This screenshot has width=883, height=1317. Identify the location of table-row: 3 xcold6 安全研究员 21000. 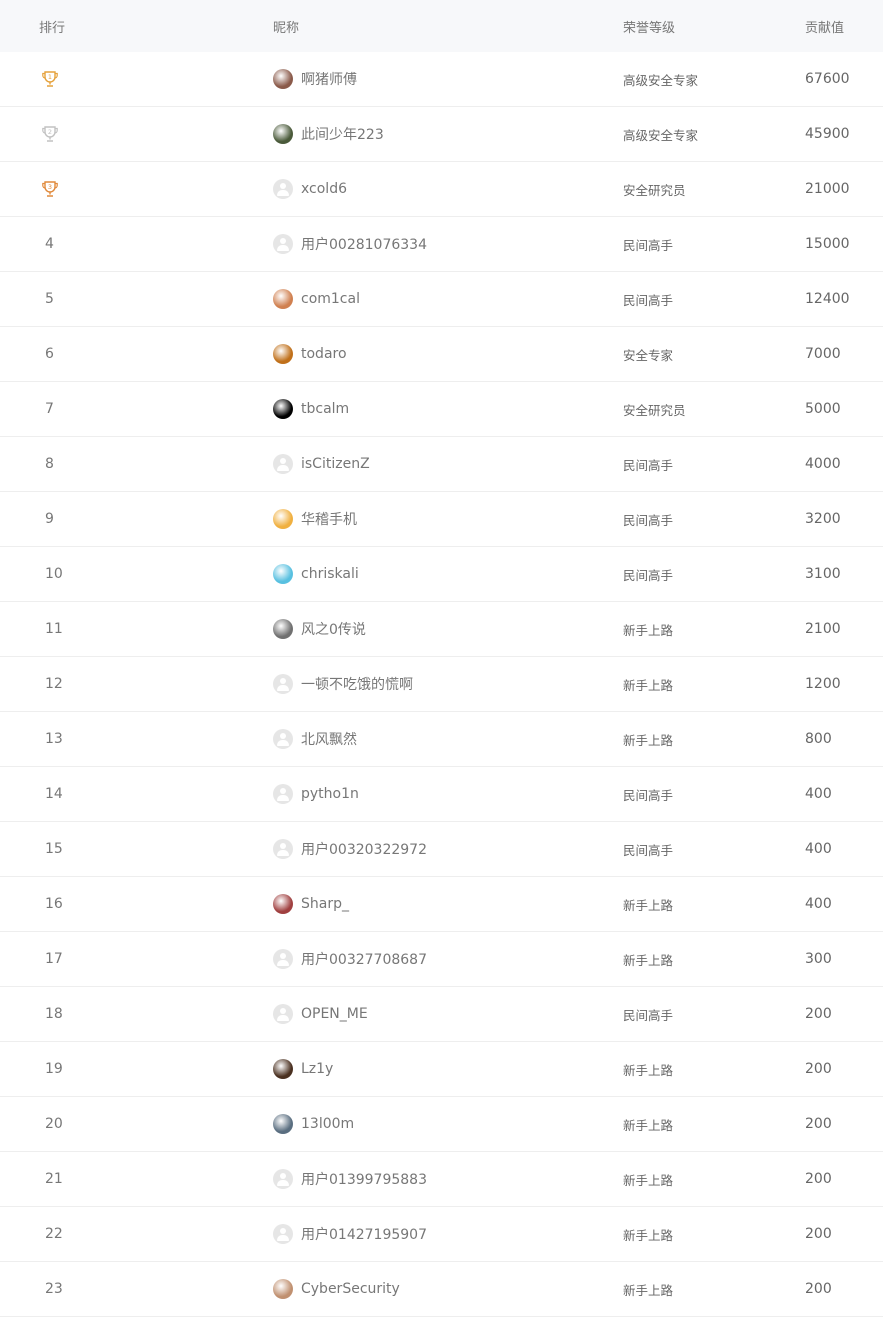
(441, 189).